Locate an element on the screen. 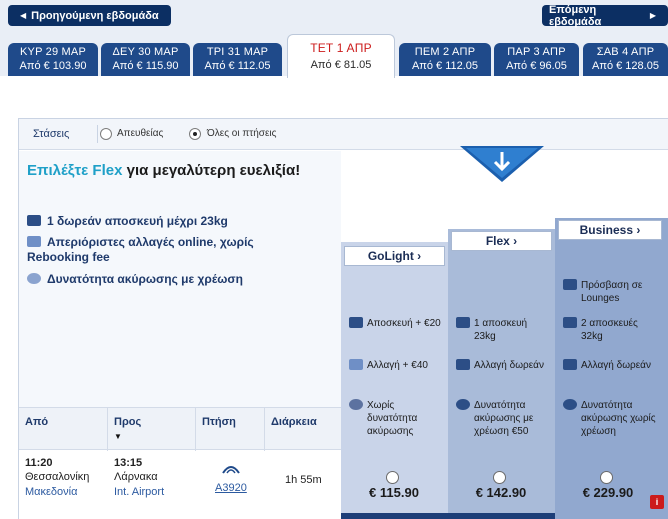 The height and width of the screenshot is (519, 668). flight-number-link: A3920 is located at coordinates (231, 488).